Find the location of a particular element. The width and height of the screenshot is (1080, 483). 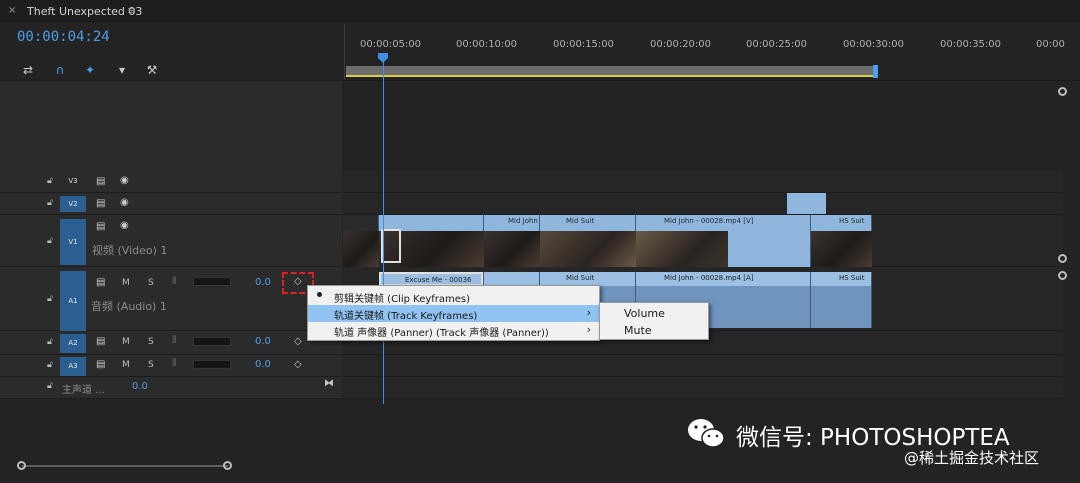

menu-item-label: 剪辑关键帧 (Clip Keyframes) is located at coordinates (402, 299).